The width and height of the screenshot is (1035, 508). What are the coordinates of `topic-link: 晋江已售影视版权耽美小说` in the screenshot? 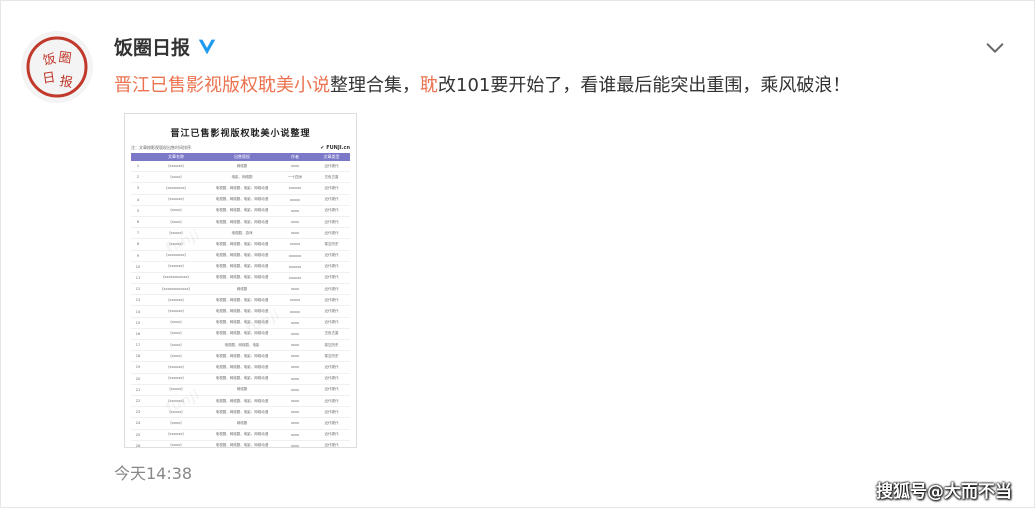 It's located at (222, 85).